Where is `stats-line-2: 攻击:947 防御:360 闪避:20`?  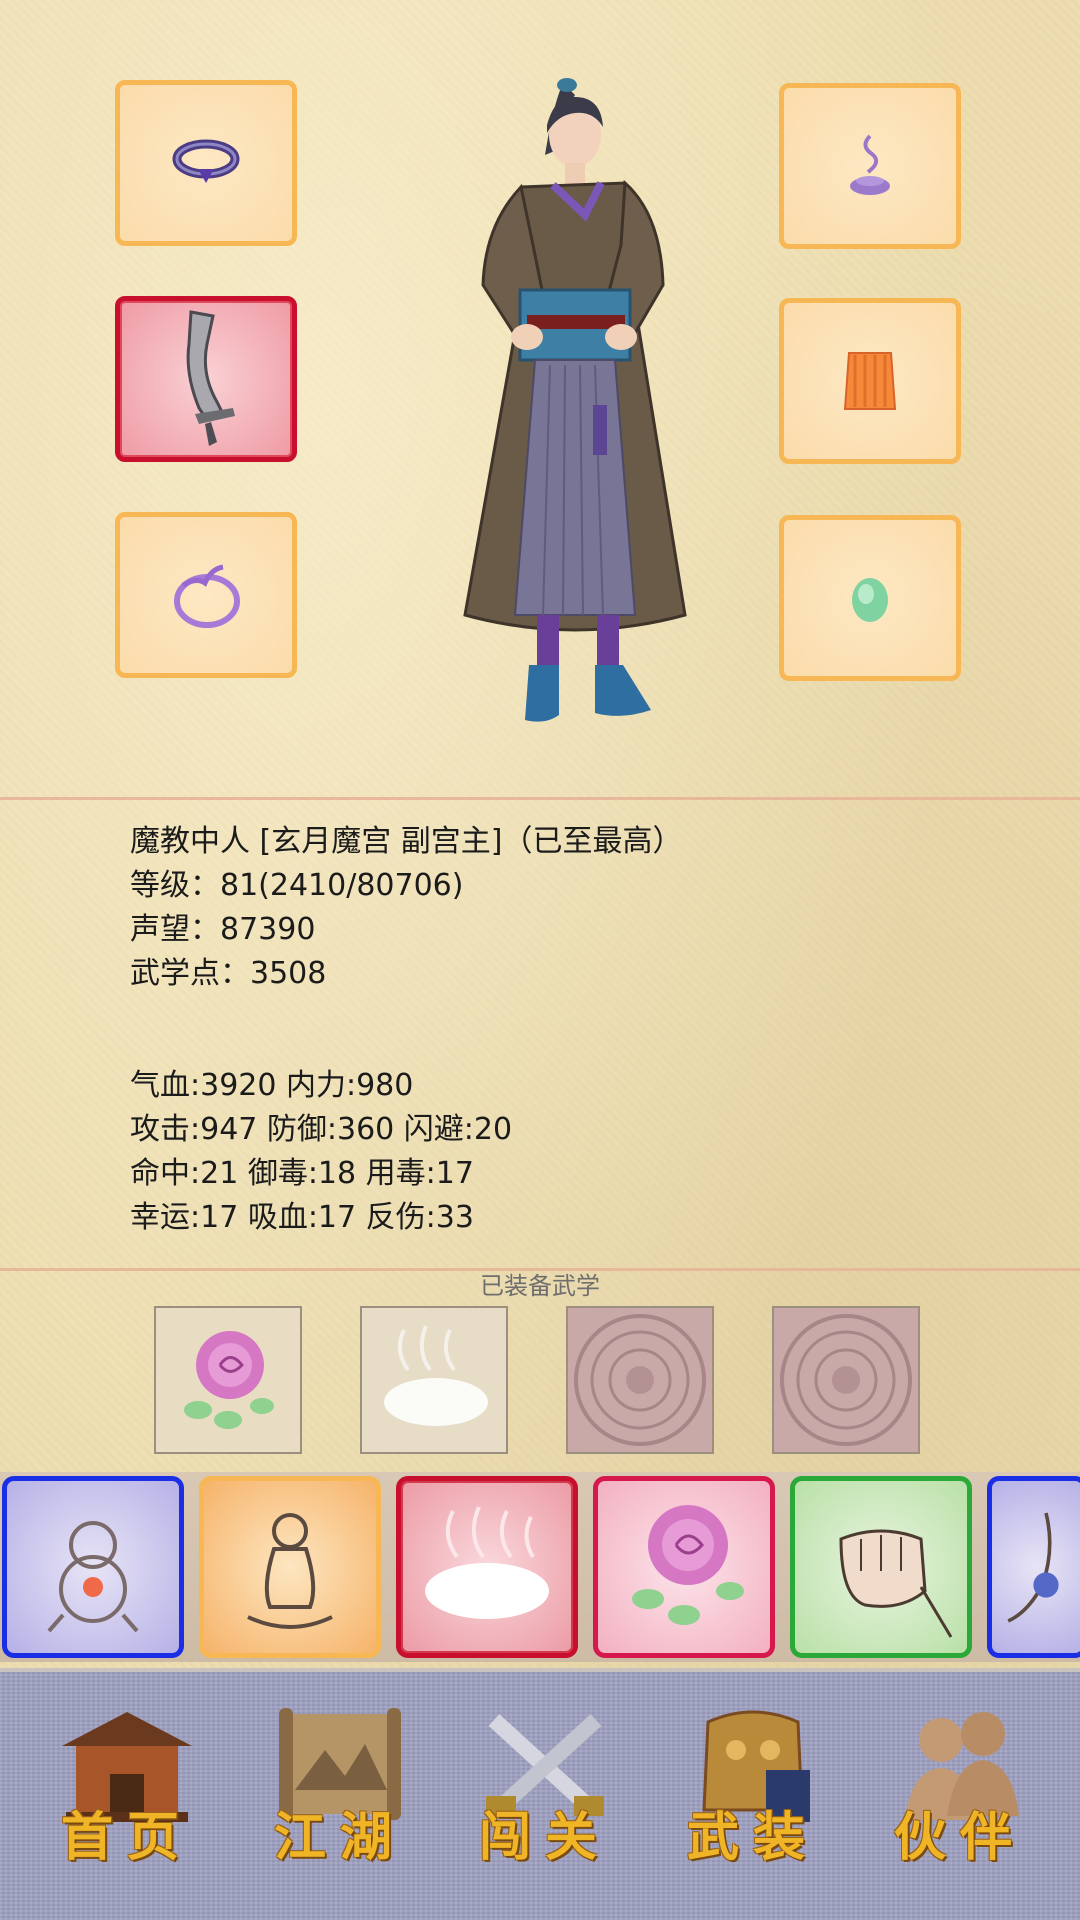
stats-line-2: 攻击:947 防御:360 闪避:20 is located at coordinates (321, 1129).